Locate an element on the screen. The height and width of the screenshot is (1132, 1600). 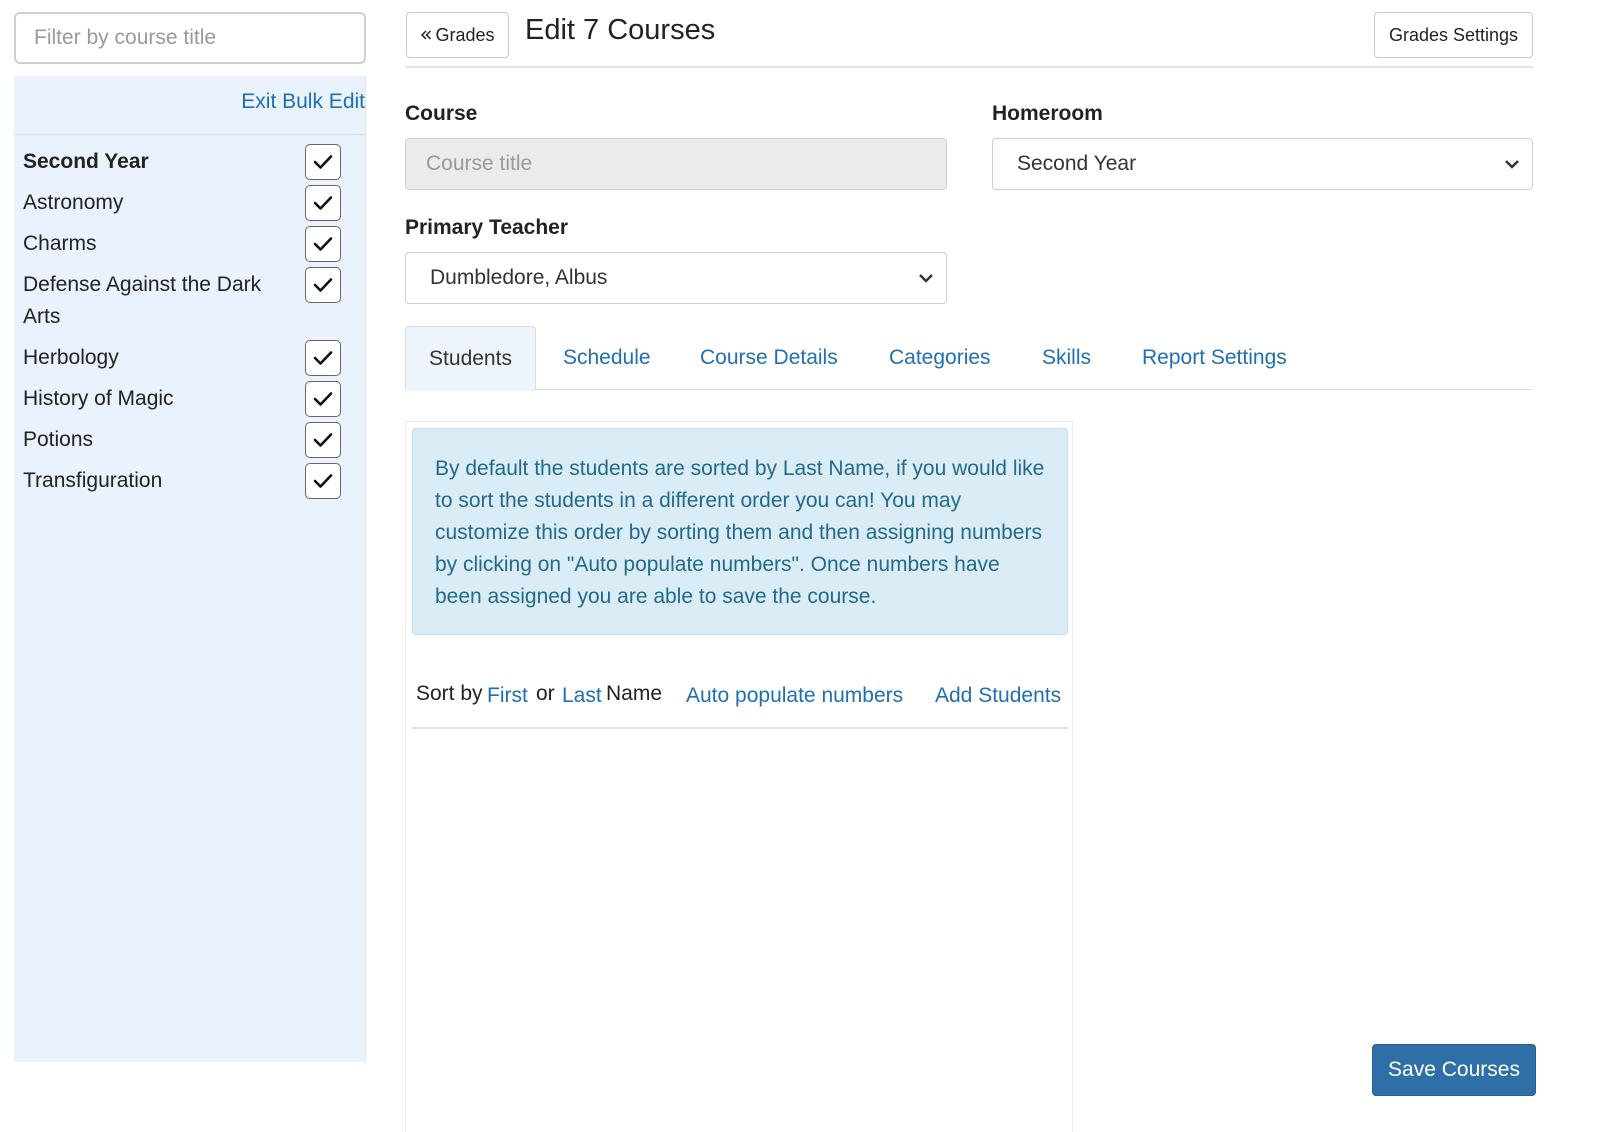
course-item-defense-against-the-dark-arts: Defense Against the Dark Arts is located at coordinates (189, 304).